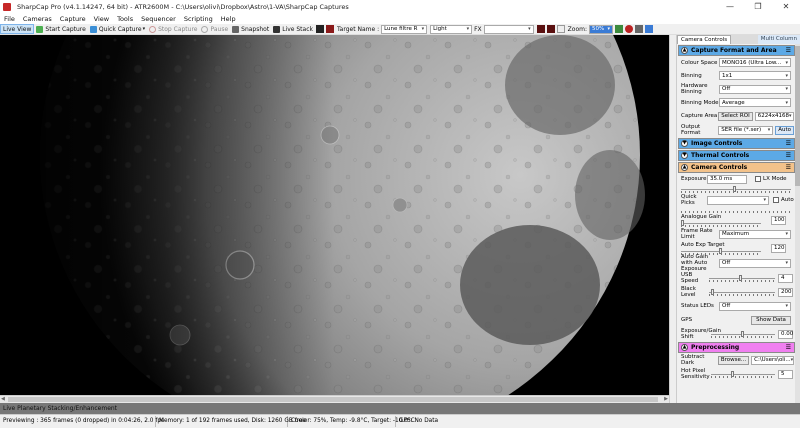  What do you see at coordinates (3, 399) in the screenshot?
I see `scroll-left-icon: ◀` at bounding box center [3, 399].